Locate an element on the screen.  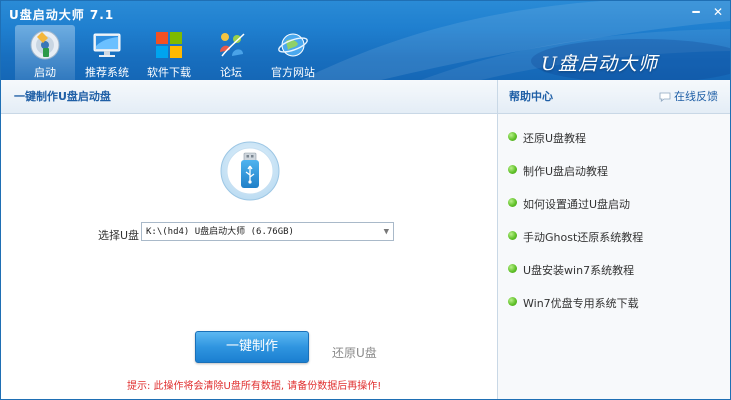
restore-usb-link: 还原U盘 is located at coordinates (354, 352).